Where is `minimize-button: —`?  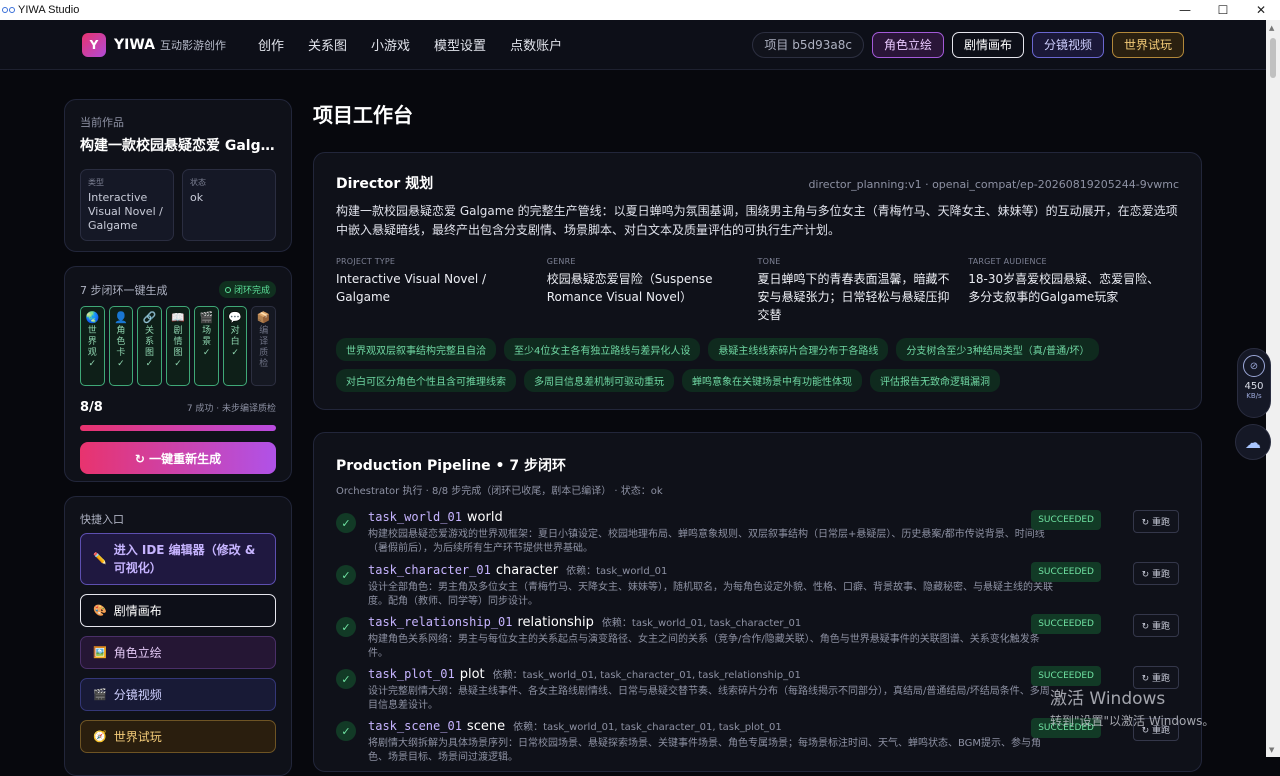
minimize-button: — is located at coordinates (1185, 10).